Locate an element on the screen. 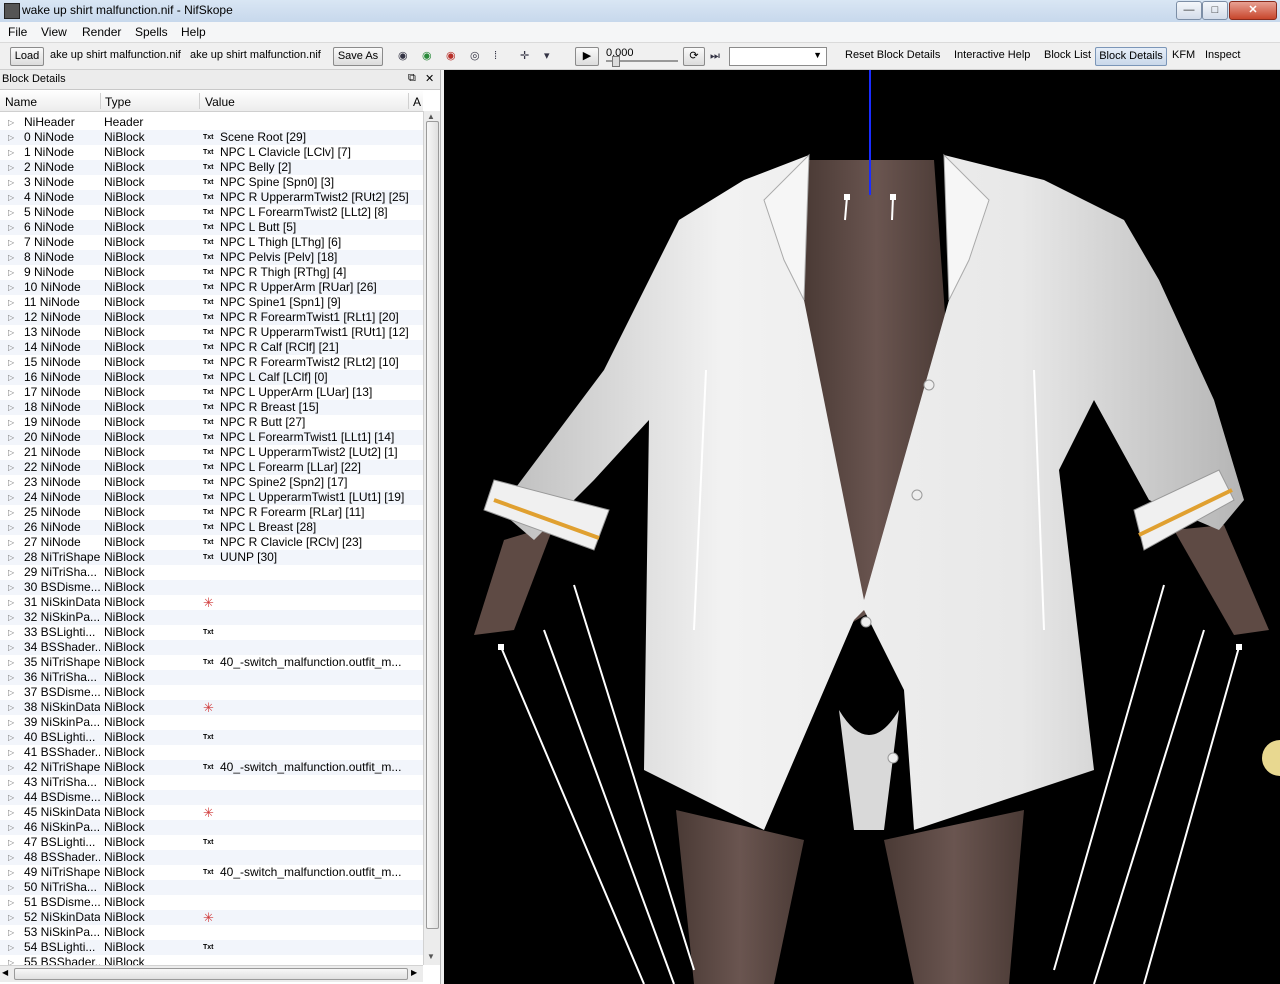 Image resolution: width=1280 pixels, height=984 pixels. tree-row: ▷ 31 NiSkinData NiBlock ✳ is located at coordinates (211, 602).